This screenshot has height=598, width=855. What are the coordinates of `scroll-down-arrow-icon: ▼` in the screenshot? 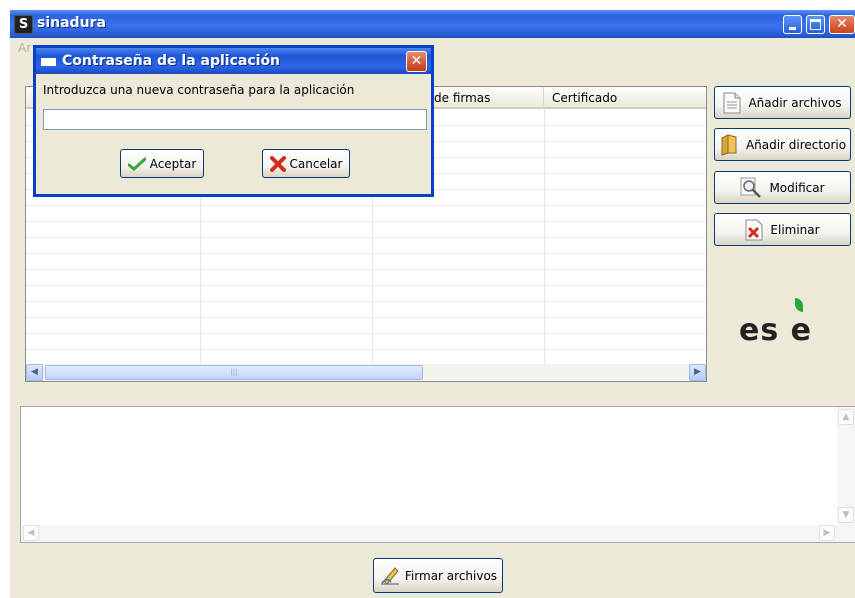 It's located at (846, 515).